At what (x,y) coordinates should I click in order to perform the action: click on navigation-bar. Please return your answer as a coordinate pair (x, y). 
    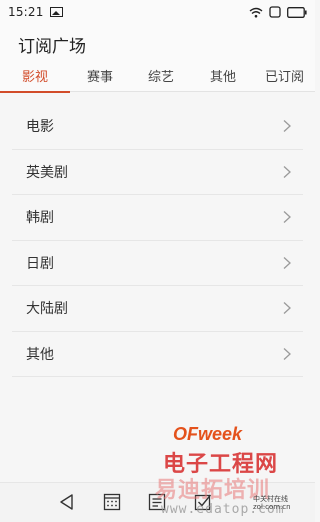
    Looking at the image, I should click on (157, 502).